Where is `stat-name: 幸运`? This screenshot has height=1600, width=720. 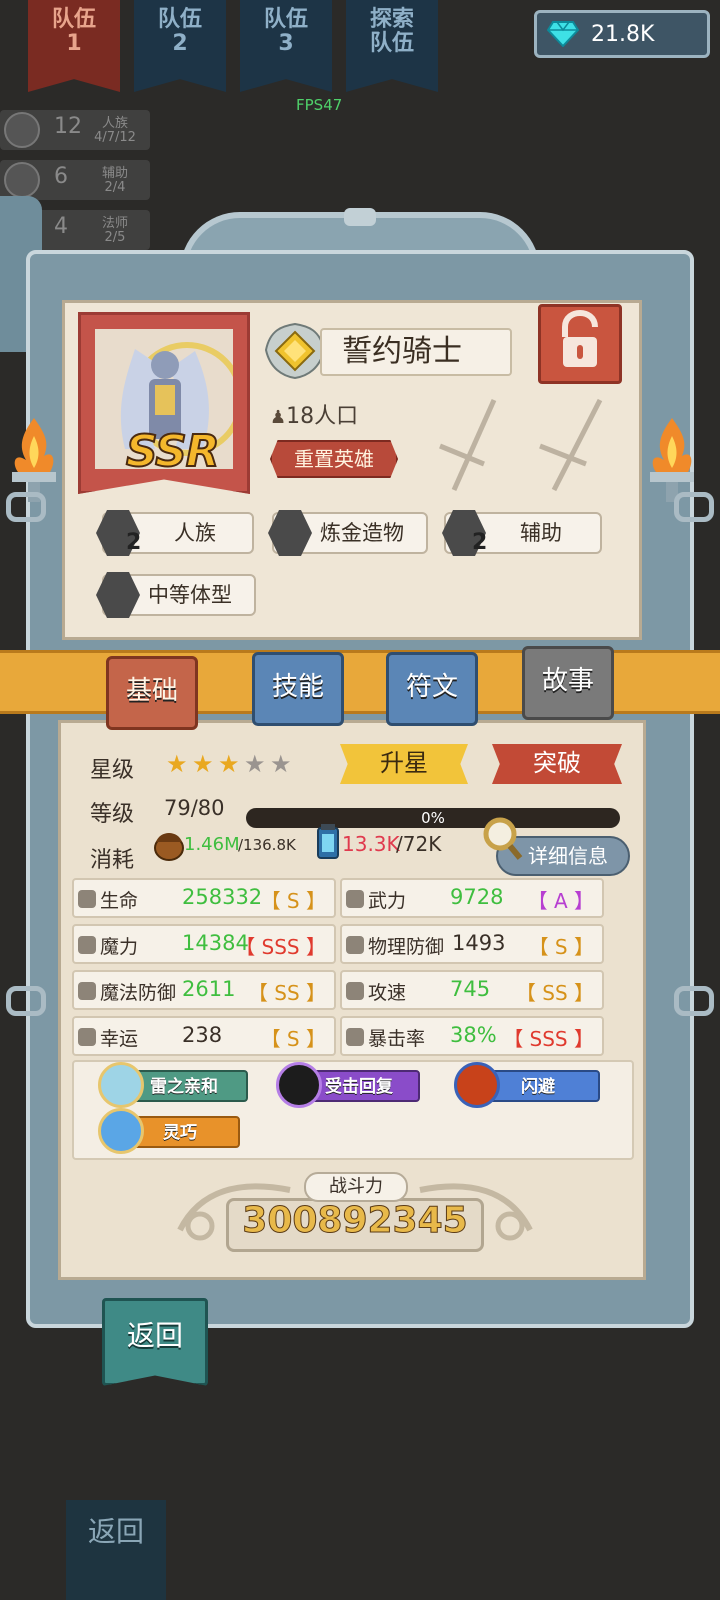
stat-name: 幸运 is located at coordinates (119, 1039).